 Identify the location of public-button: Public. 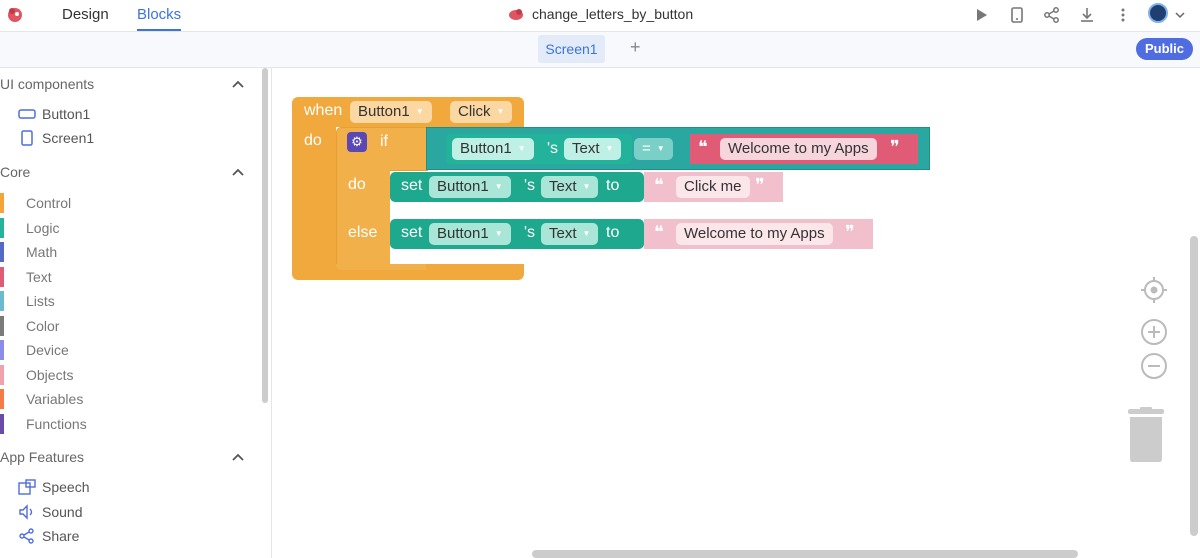
(1164, 49).